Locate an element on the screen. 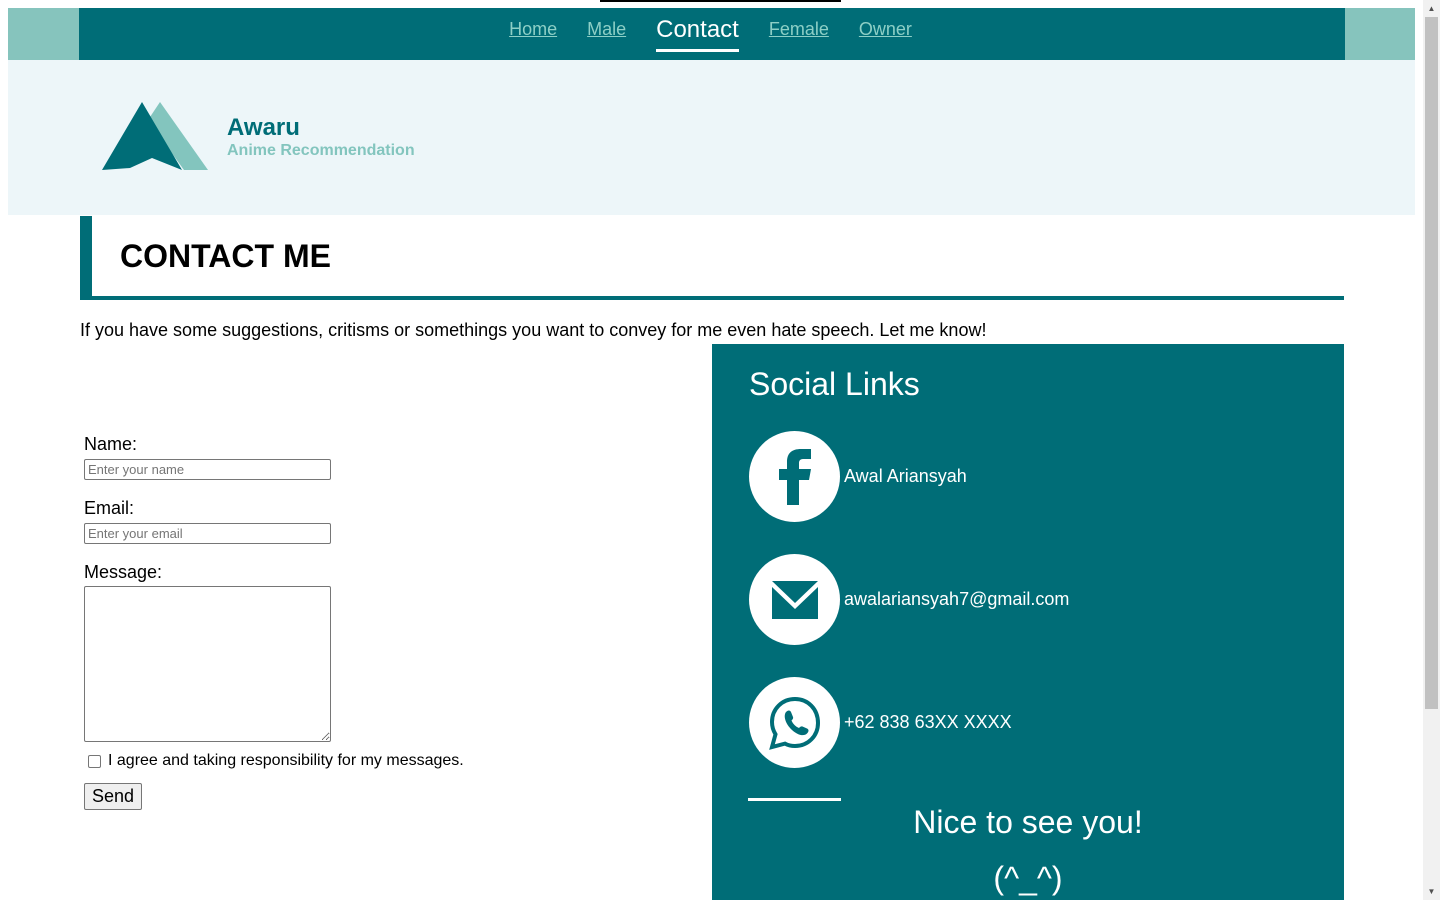  greeting-text: Nice to see you! is located at coordinates (1028, 822).